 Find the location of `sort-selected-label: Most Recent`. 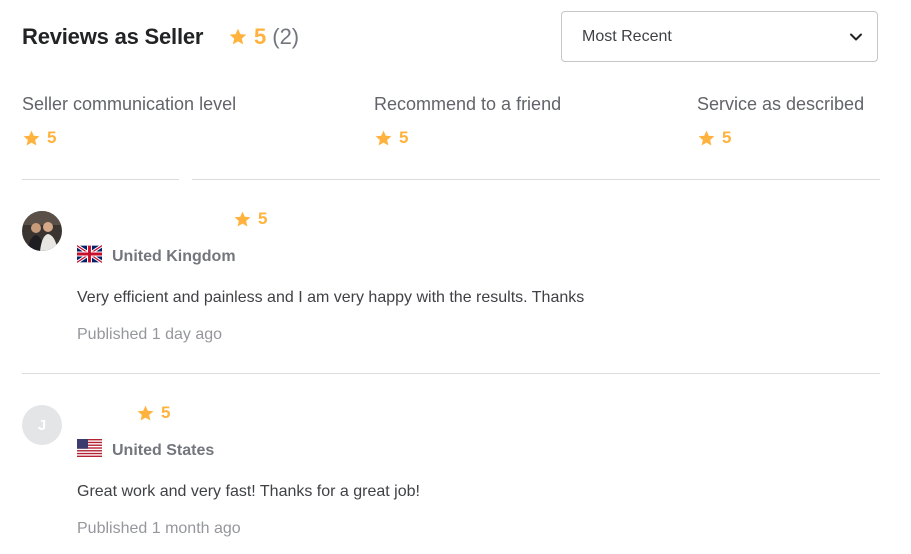

sort-selected-label: Most Recent is located at coordinates (627, 36).